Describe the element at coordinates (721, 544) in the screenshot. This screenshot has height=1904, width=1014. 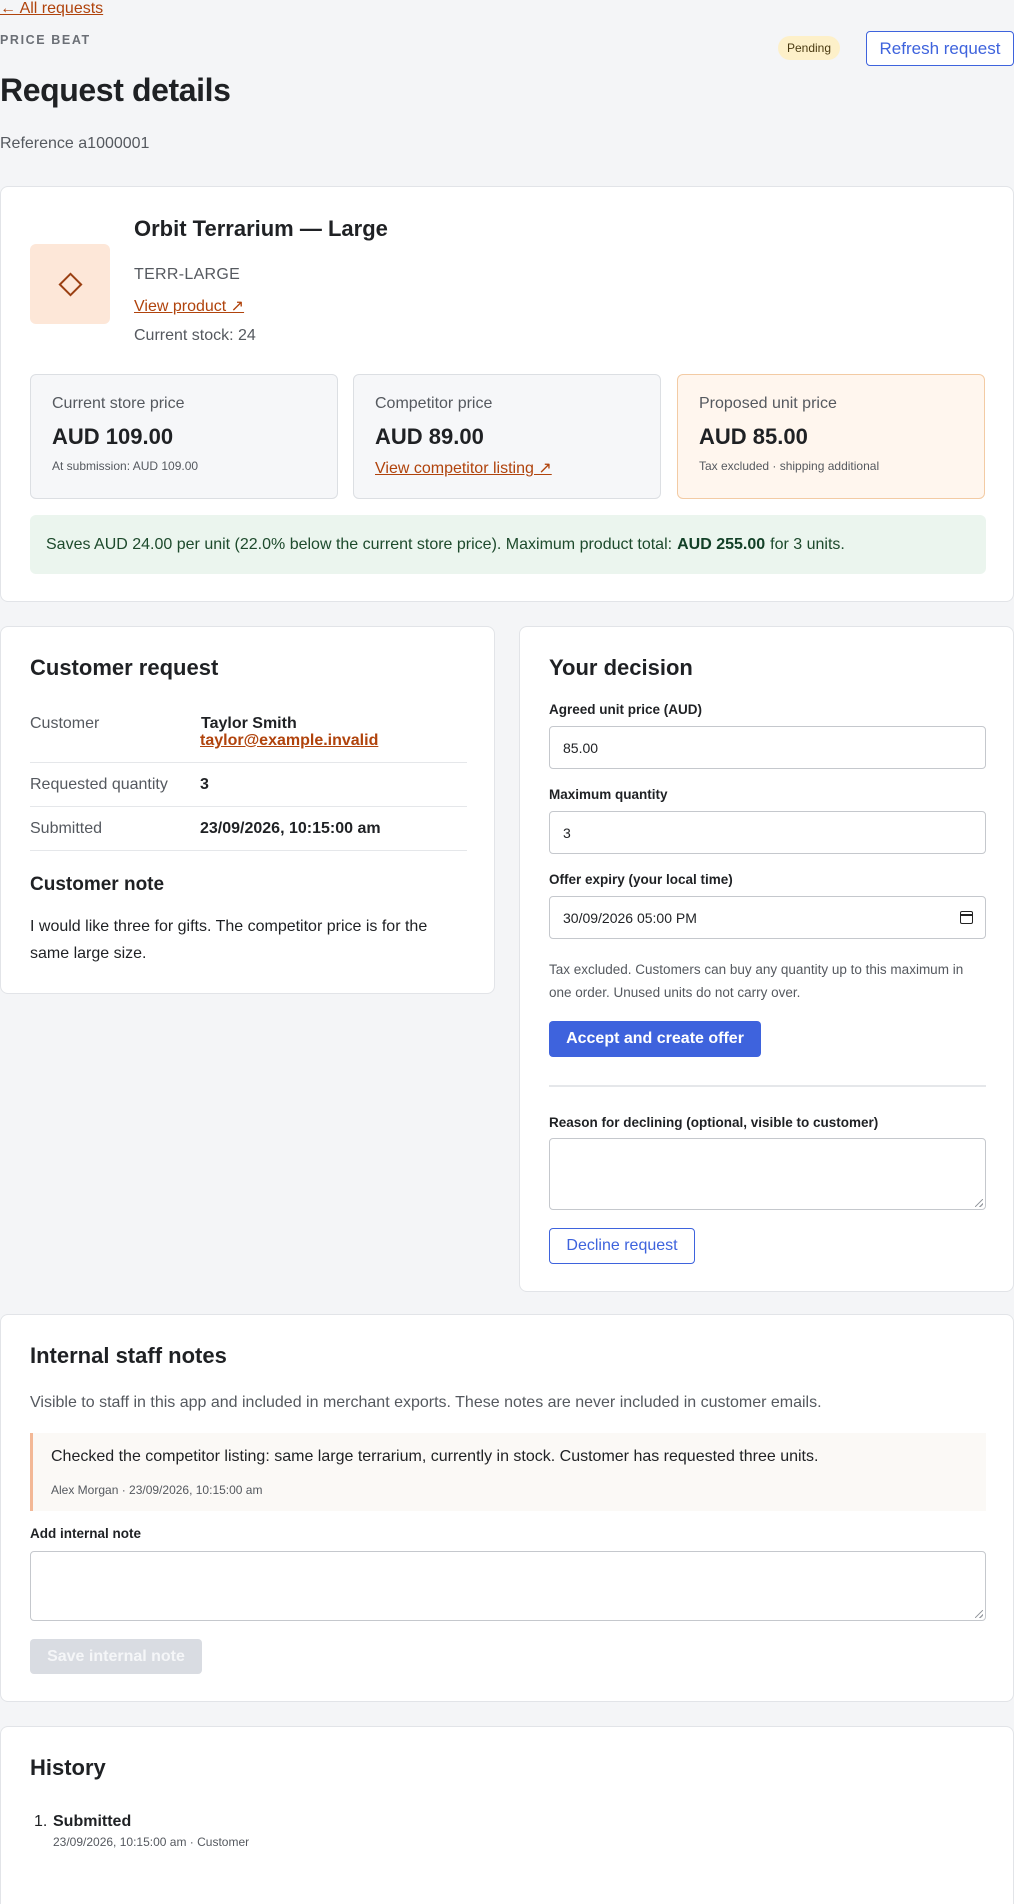
I see `savings-total: AUD 255.00` at that location.